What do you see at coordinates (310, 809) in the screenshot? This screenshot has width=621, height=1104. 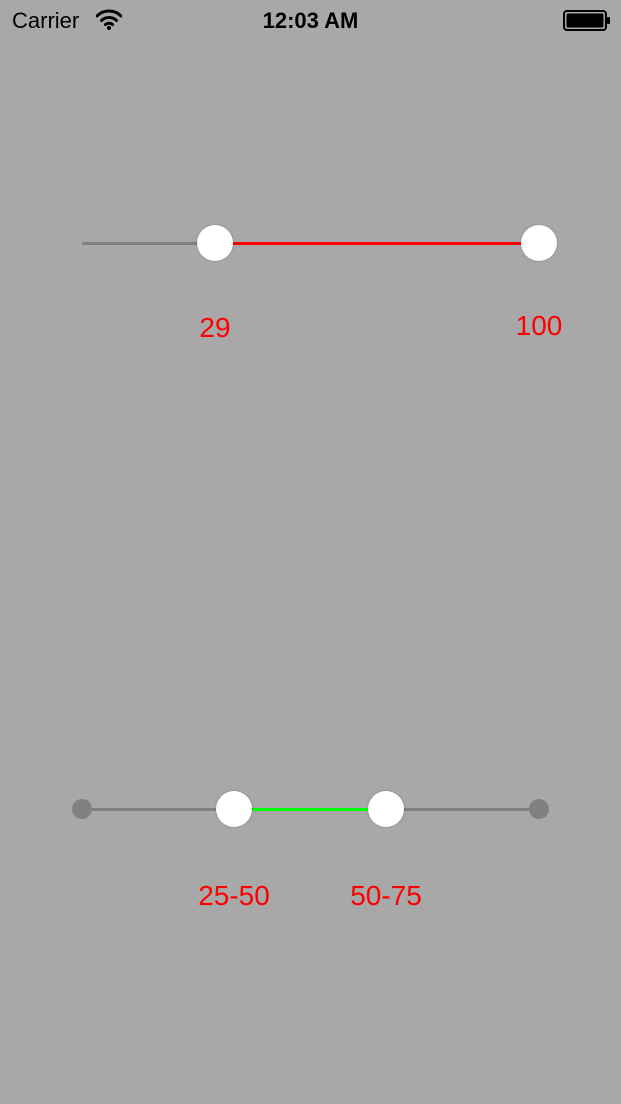 I see `stepped-slider-track-fill` at bounding box center [310, 809].